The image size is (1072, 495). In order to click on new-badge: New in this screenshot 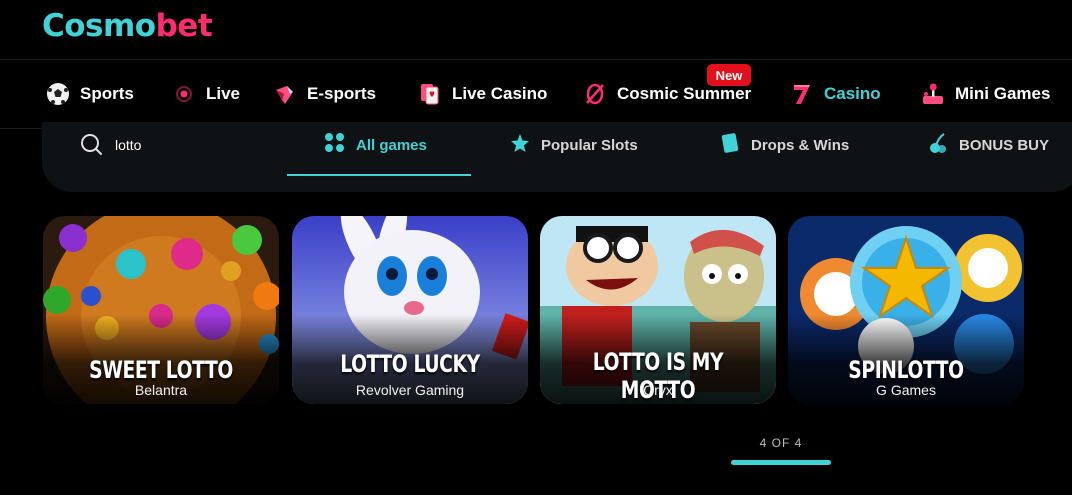, I will do `click(729, 75)`.